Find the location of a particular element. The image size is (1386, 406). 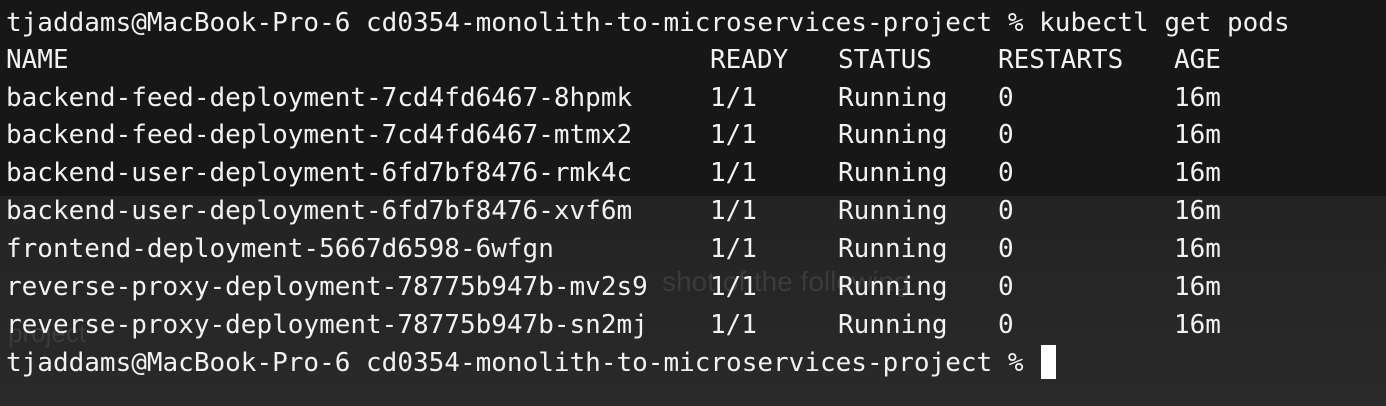

command-text: kubectl get pods is located at coordinates (1164, 23).